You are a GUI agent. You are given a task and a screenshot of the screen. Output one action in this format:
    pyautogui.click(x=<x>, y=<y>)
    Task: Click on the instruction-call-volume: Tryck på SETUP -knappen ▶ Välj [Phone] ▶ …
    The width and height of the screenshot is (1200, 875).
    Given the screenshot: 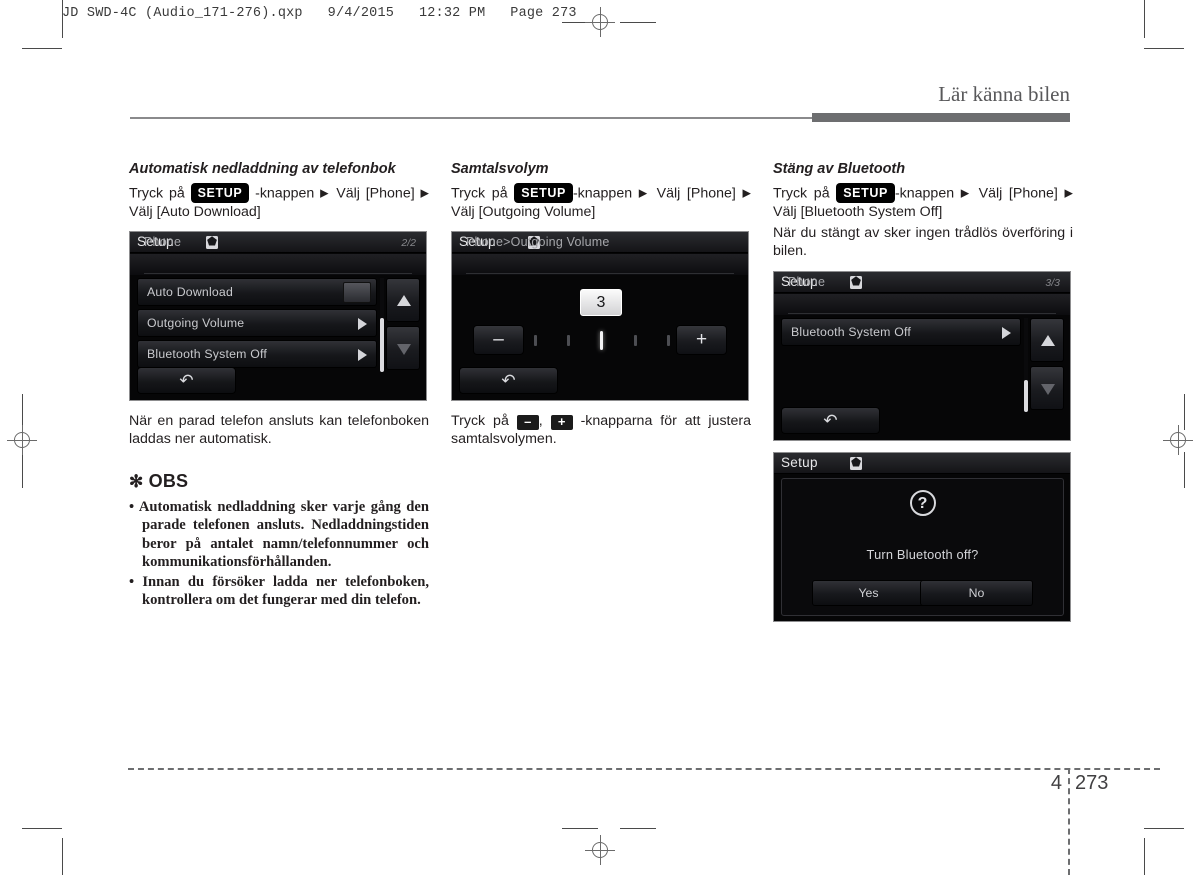 What is the action you would take?
    pyautogui.click(x=601, y=202)
    